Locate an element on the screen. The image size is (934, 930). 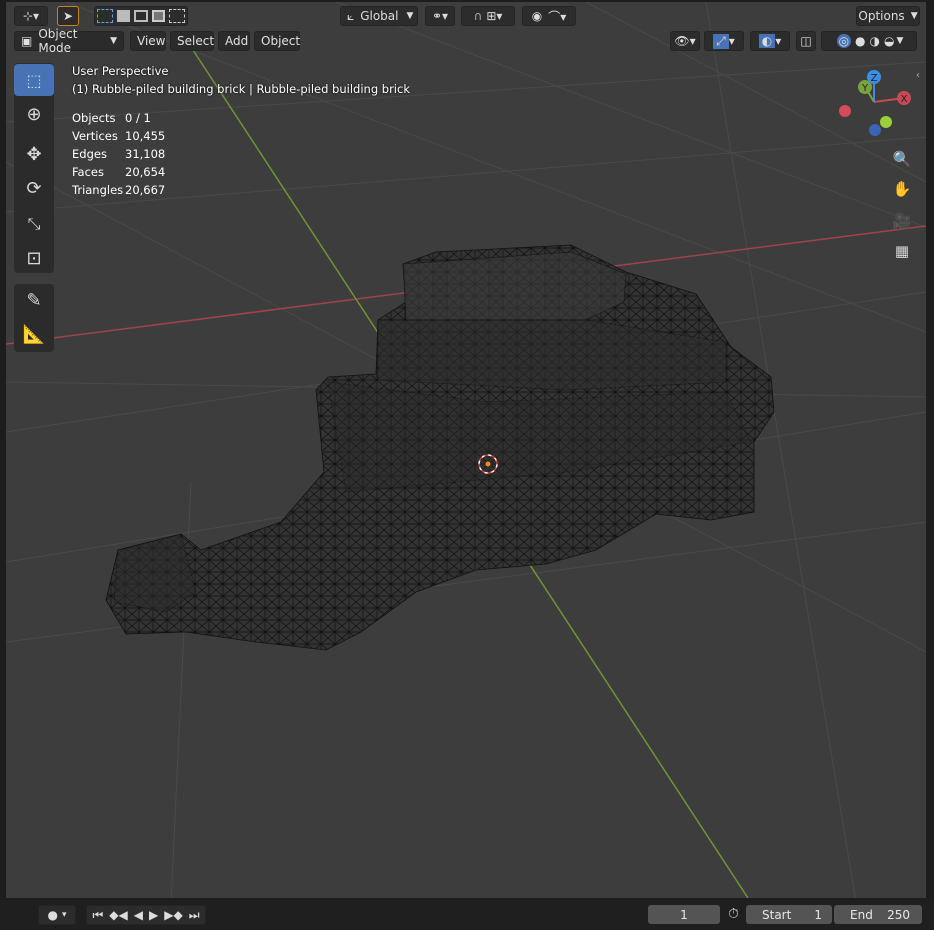
tool-select-box: ⬚ is located at coordinates (34, 80).